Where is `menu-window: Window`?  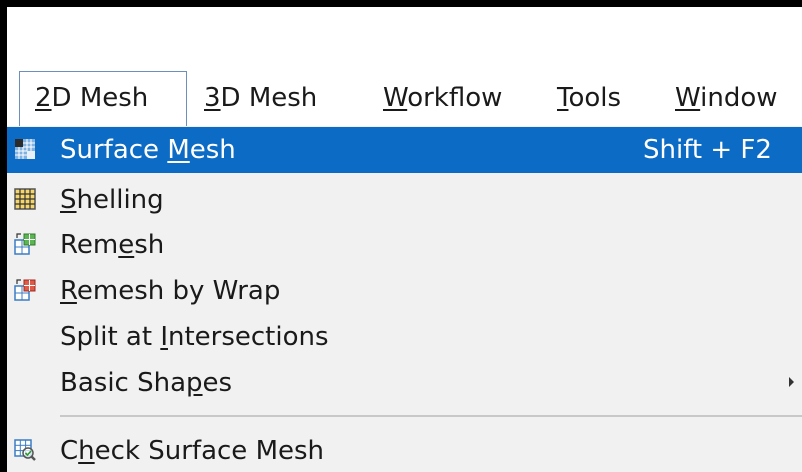
menu-window: Window is located at coordinates (726, 98).